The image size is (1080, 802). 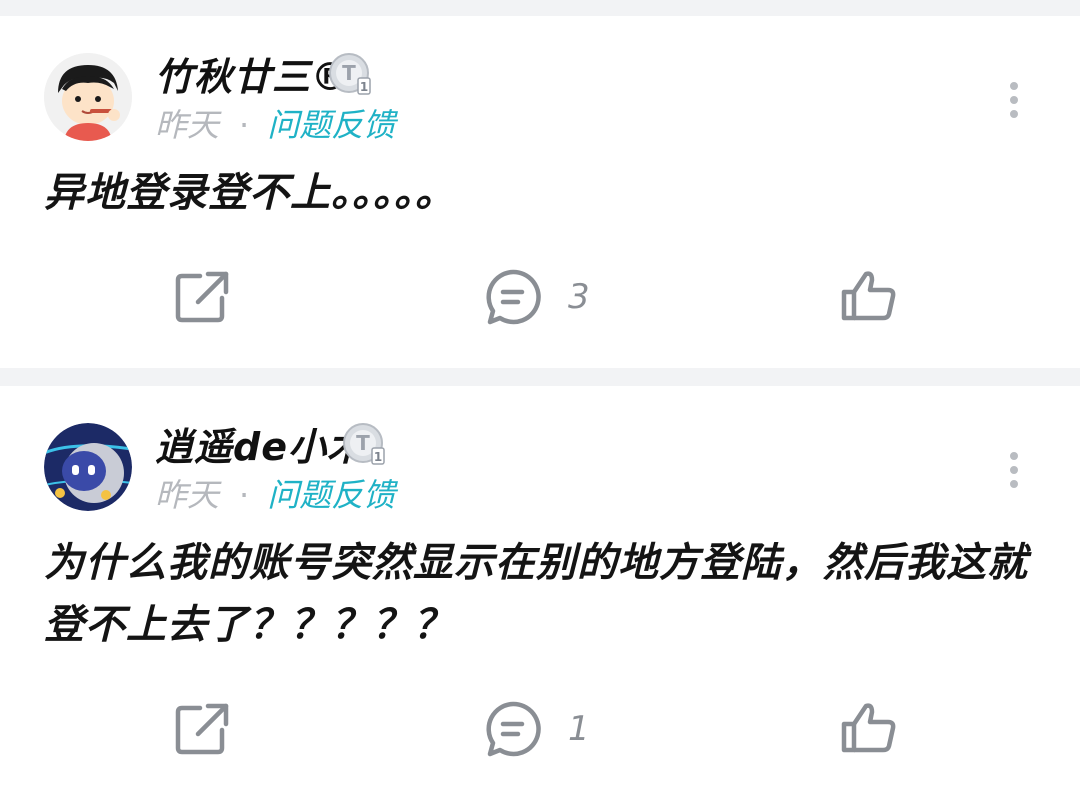 I want to click on comment-button: 1, so click(x=536, y=729).